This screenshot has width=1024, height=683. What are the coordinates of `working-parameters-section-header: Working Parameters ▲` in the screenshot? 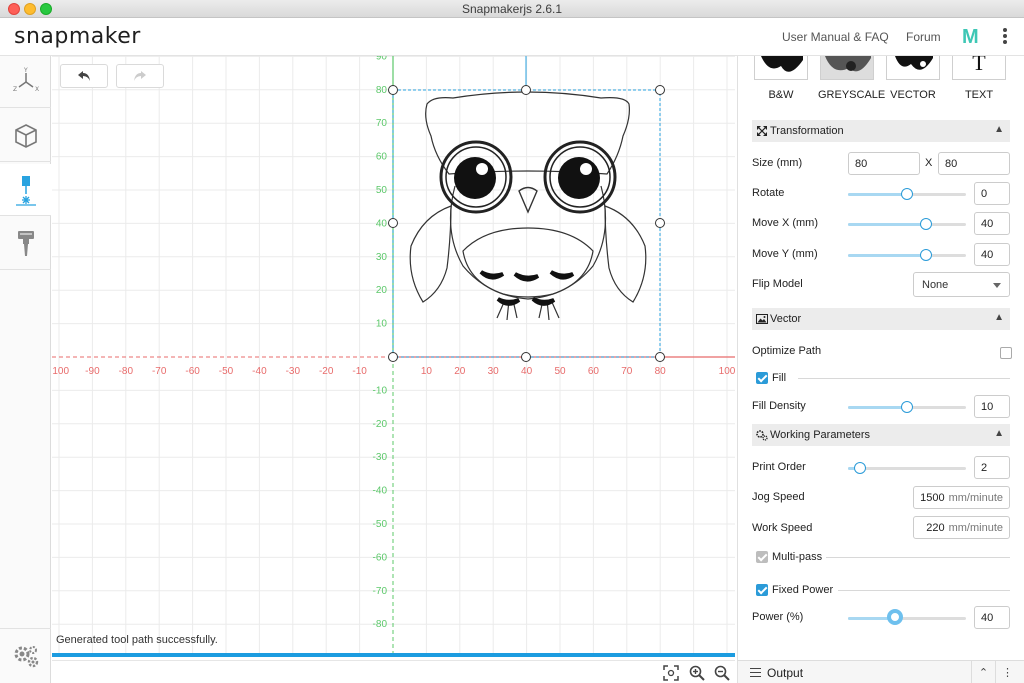 It's located at (881, 435).